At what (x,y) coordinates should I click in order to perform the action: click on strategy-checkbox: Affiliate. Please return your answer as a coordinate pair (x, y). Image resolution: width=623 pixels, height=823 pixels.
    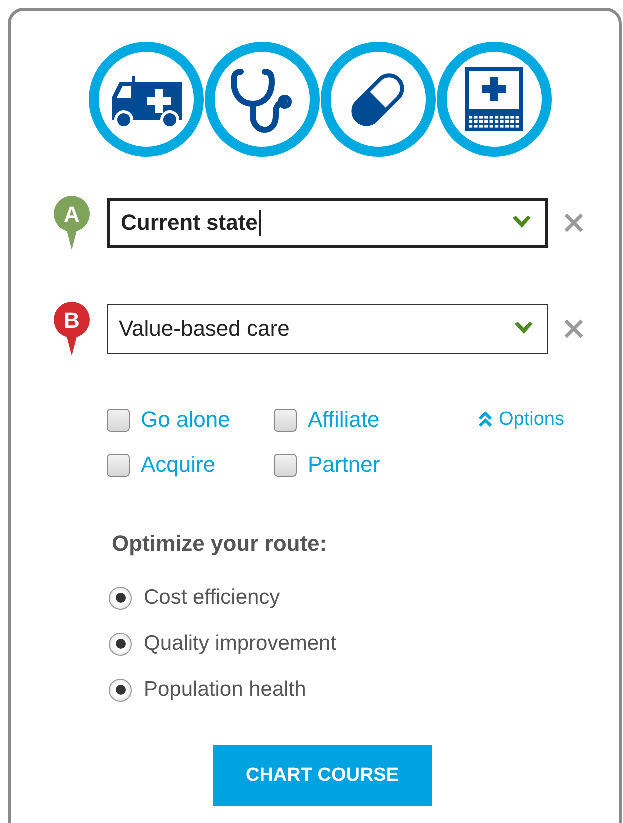
    Looking at the image, I should click on (376, 420).